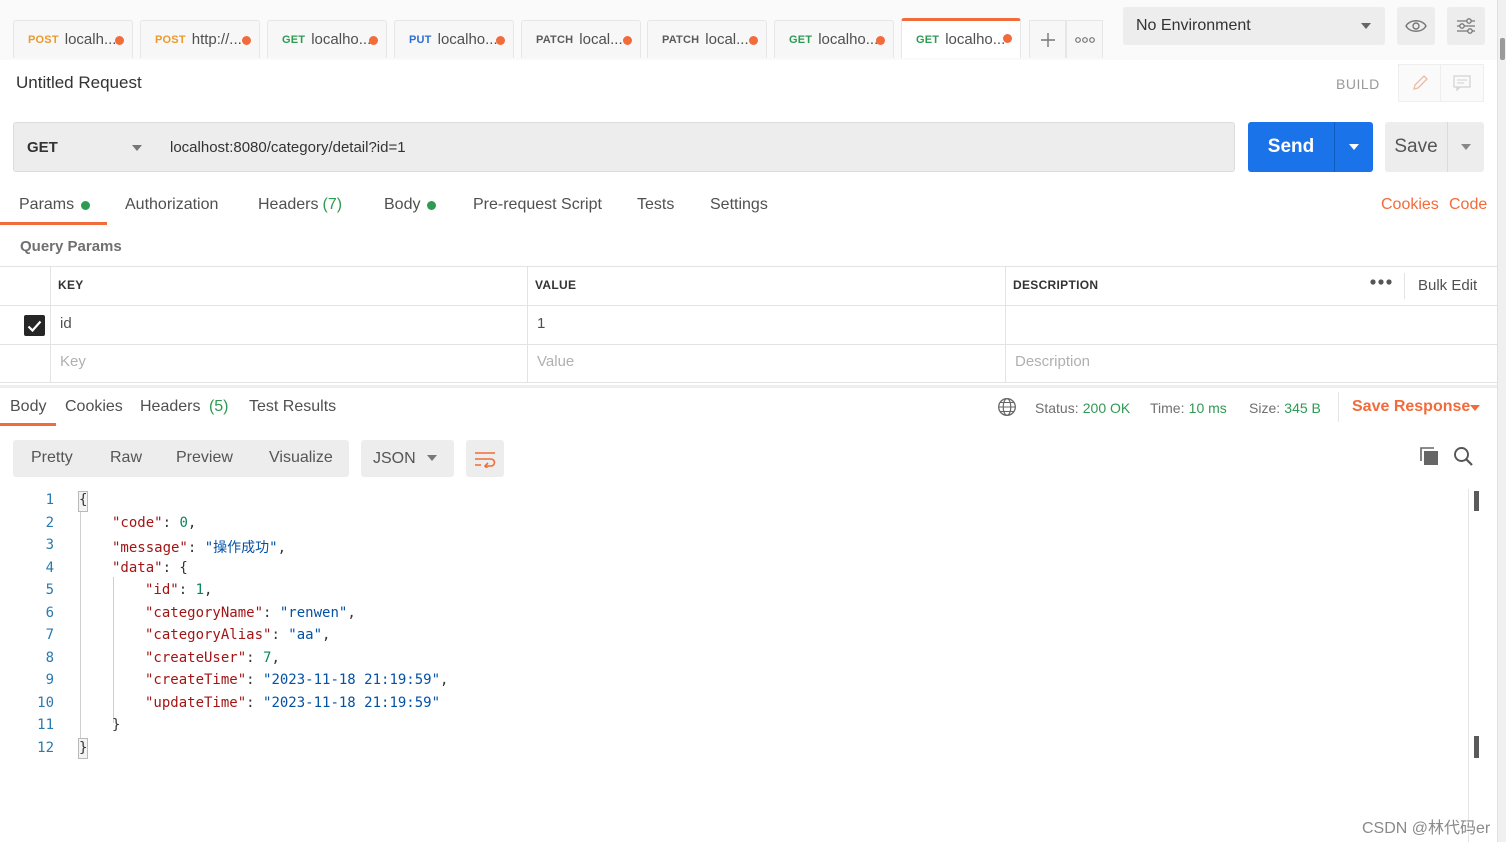 The image size is (1506, 842). What do you see at coordinates (1353, 147) in the screenshot?
I see `send-options-button` at bounding box center [1353, 147].